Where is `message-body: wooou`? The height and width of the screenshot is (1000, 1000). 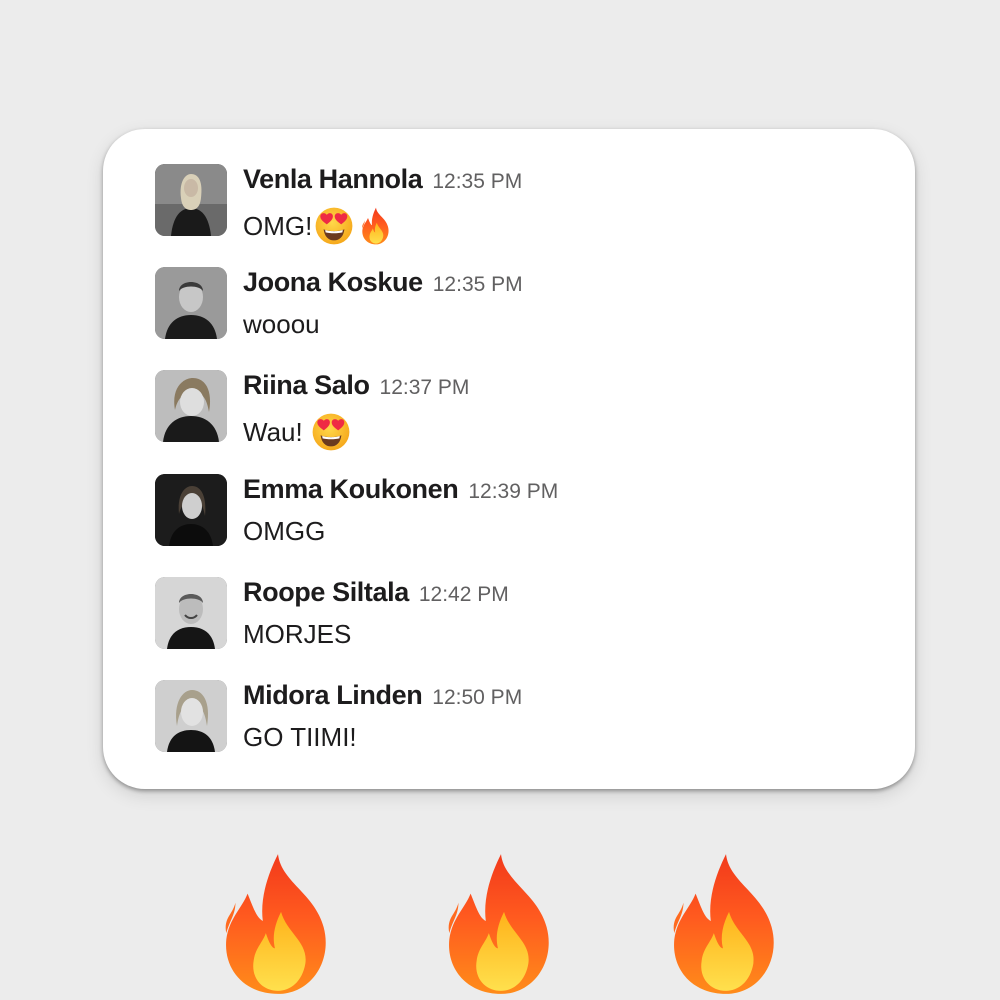
message-body: wooou is located at coordinates (281, 324).